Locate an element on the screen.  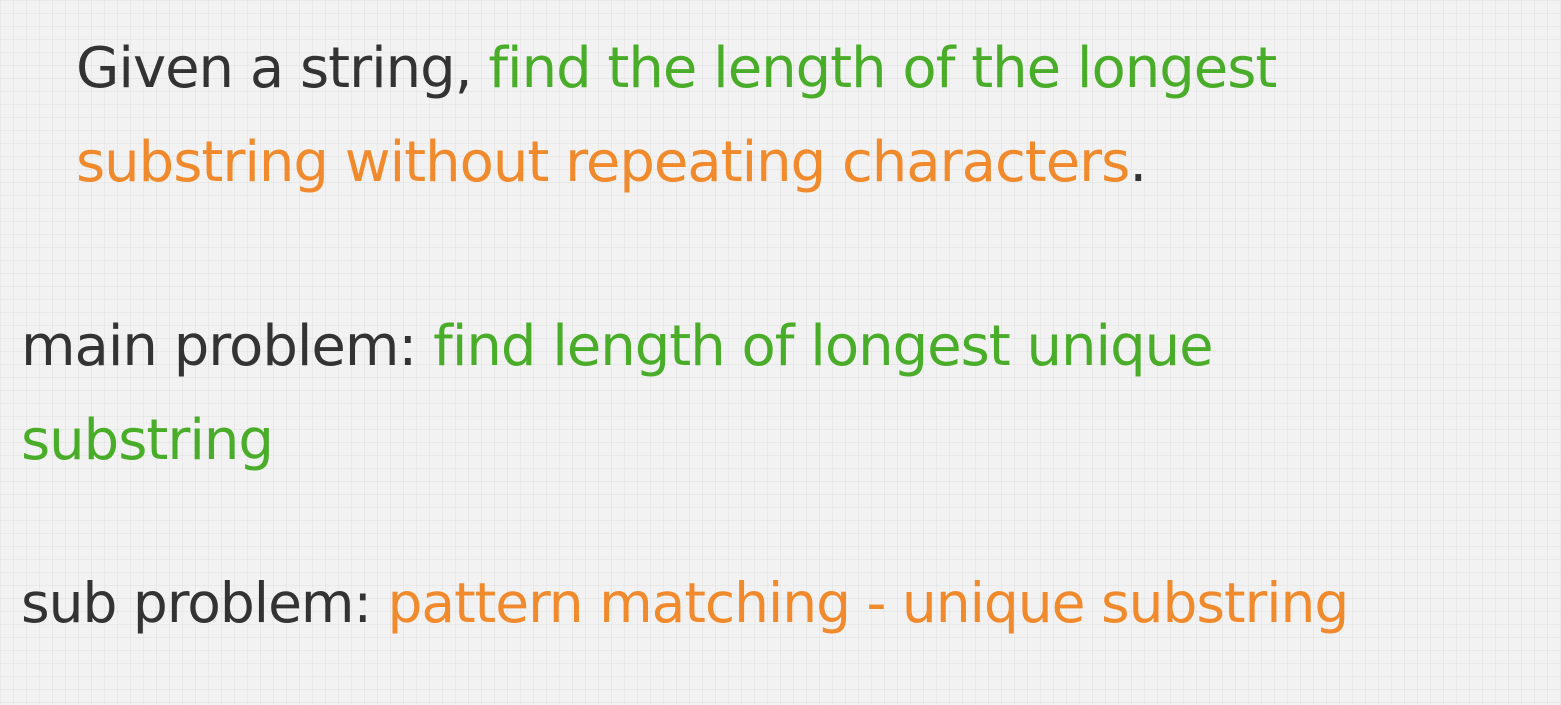
statement-suffix: . is located at coordinates (1138, 162).